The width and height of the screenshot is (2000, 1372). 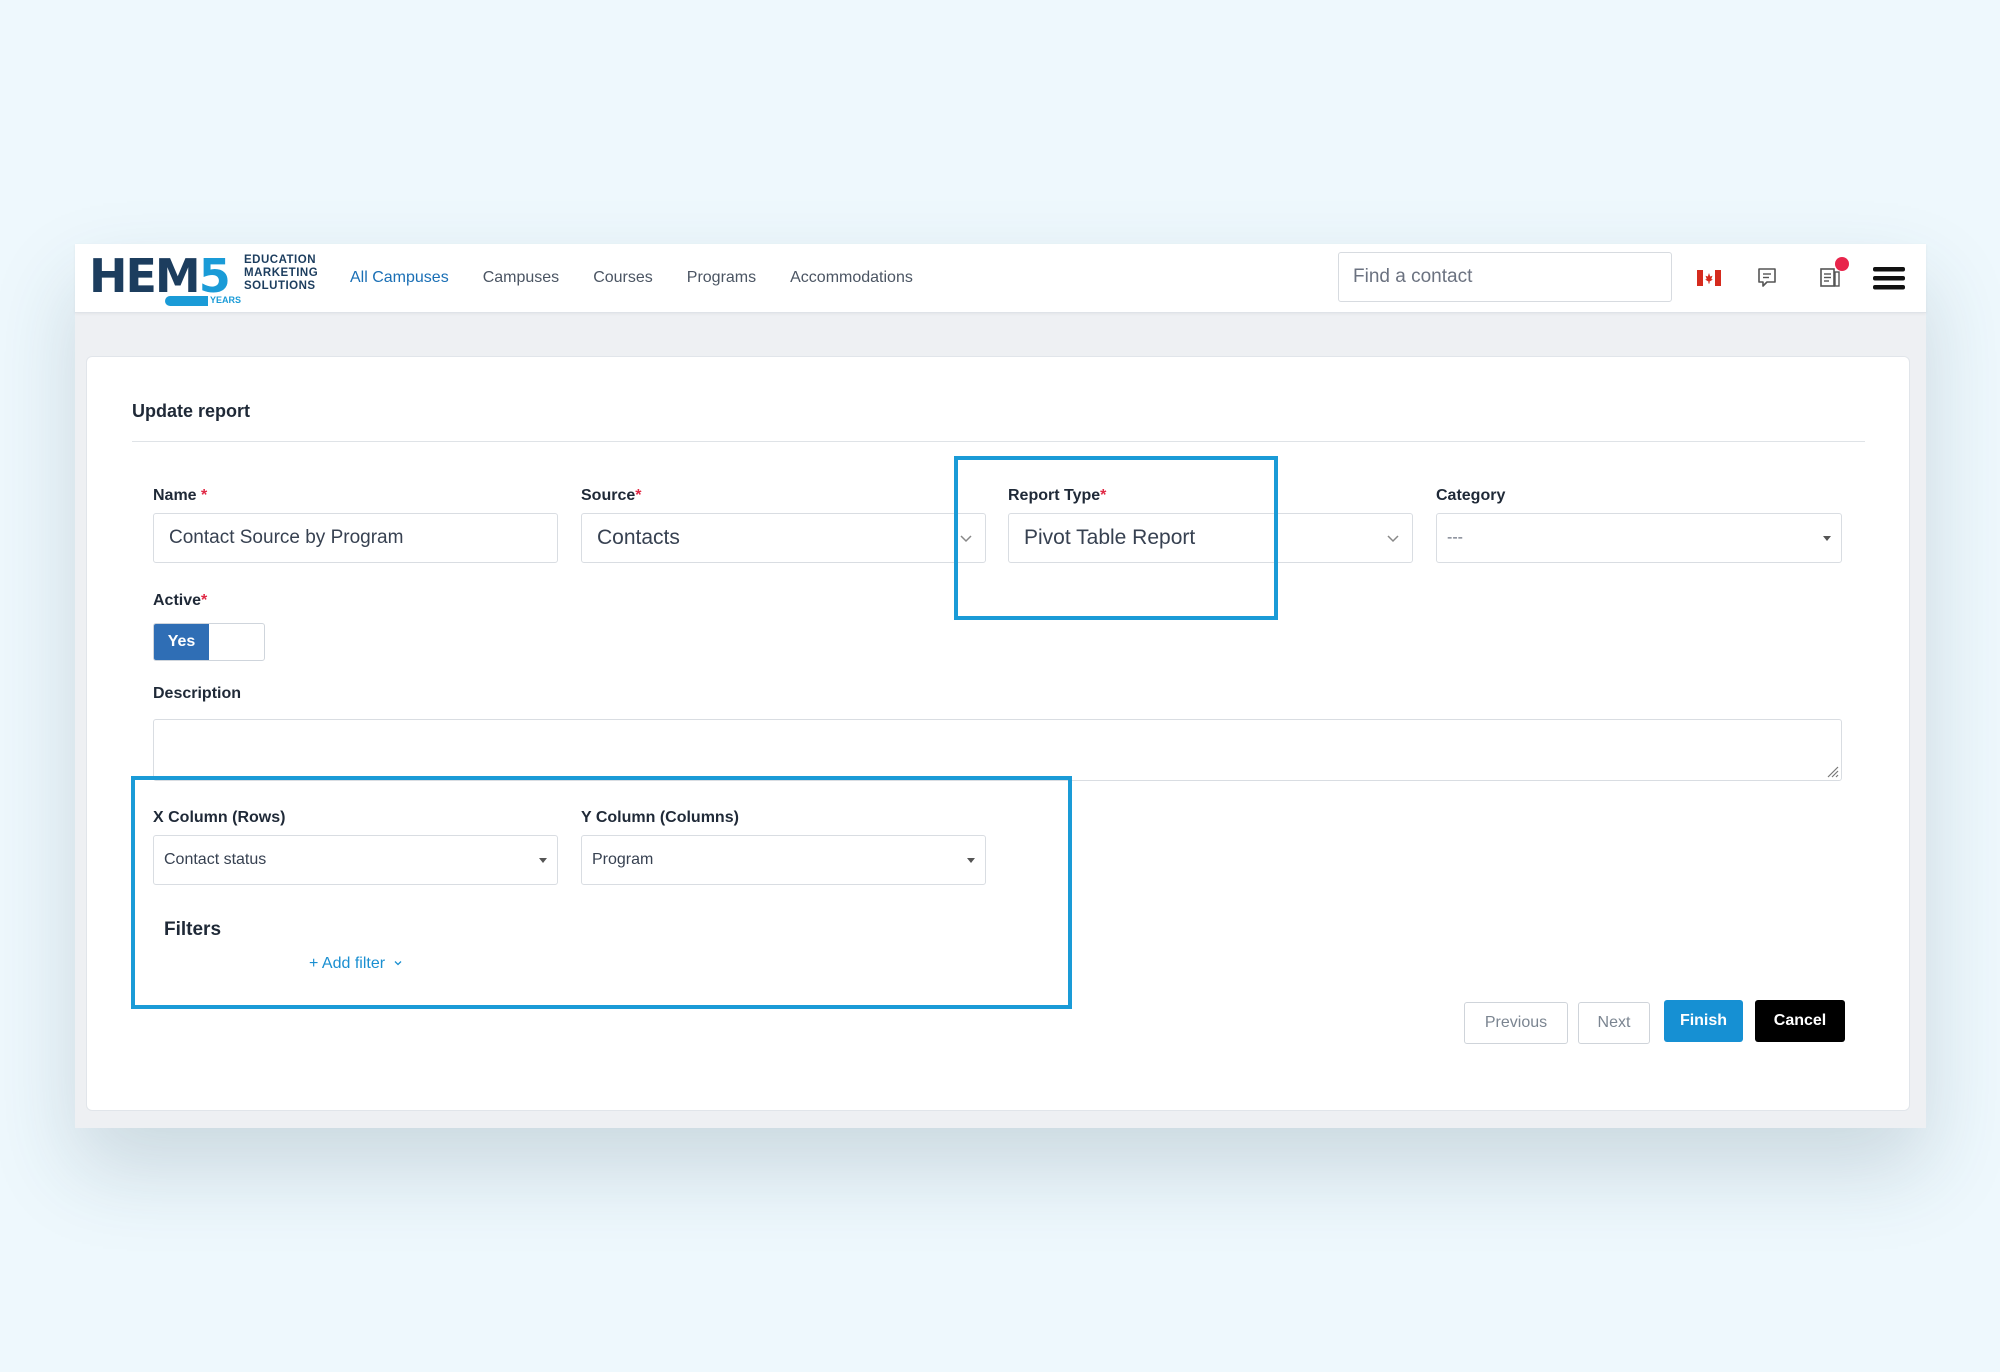 I want to click on name-value: Contact Source by Program, so click(x=286, y=537).